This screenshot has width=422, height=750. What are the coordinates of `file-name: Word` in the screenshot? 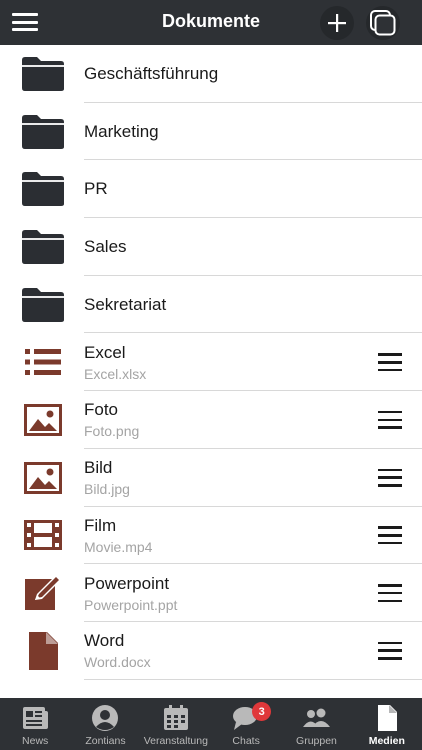 It's located at (104, 641).